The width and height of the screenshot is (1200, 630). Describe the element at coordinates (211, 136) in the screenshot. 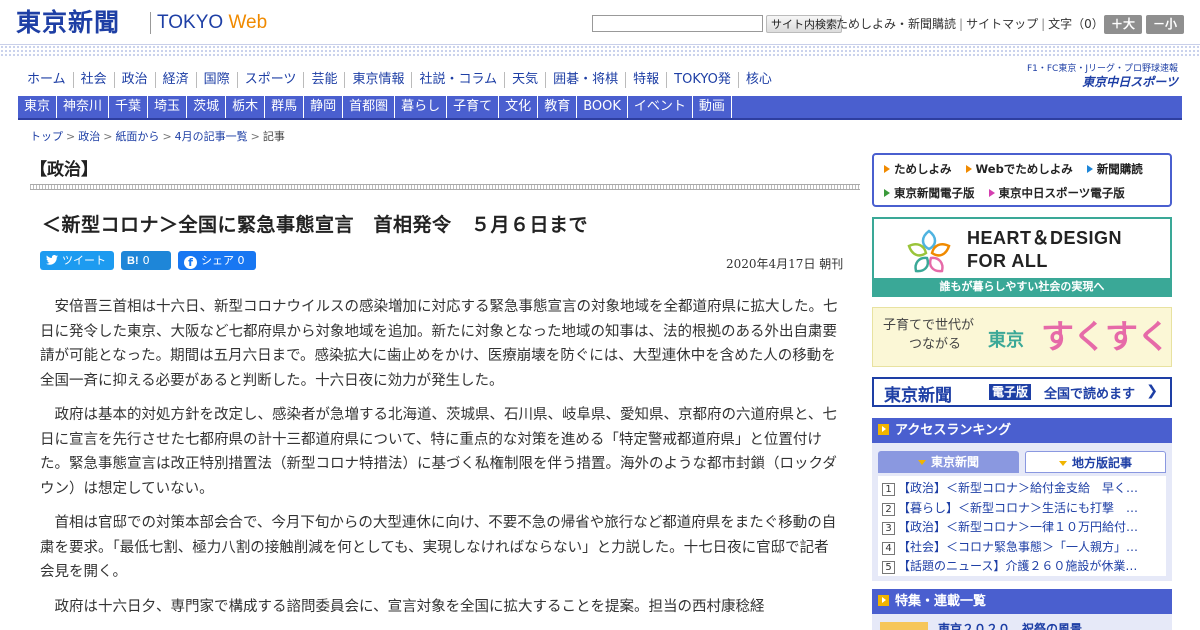

I see `breadcrumb-april-list: 4月の記事一覧` at that location.